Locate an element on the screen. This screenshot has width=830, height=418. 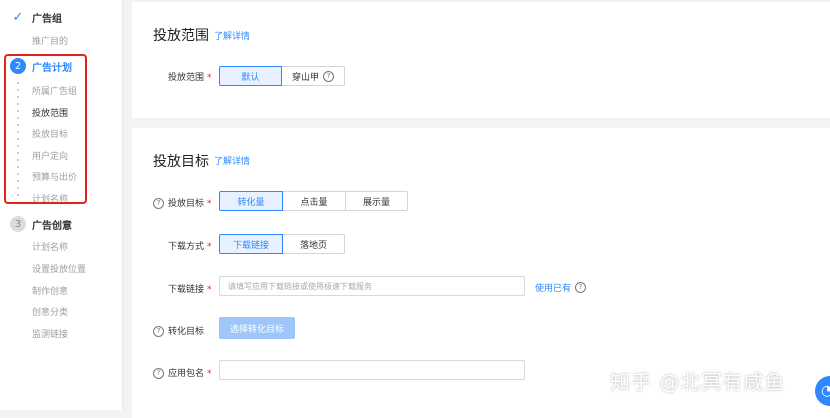
section-title-delivery-range: 投放范围 is located at coordinates (181, 36).